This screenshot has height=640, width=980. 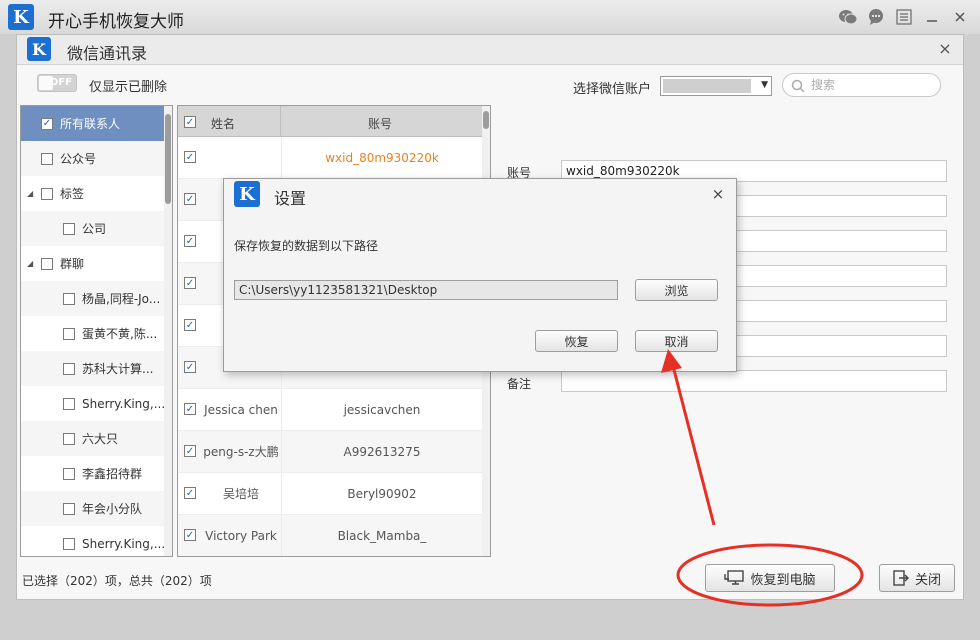 What do you see at coordinates (47, 123) in the screenshot?
I see `tree-item-checkbox: ✓` at bounding box center [47, 123].